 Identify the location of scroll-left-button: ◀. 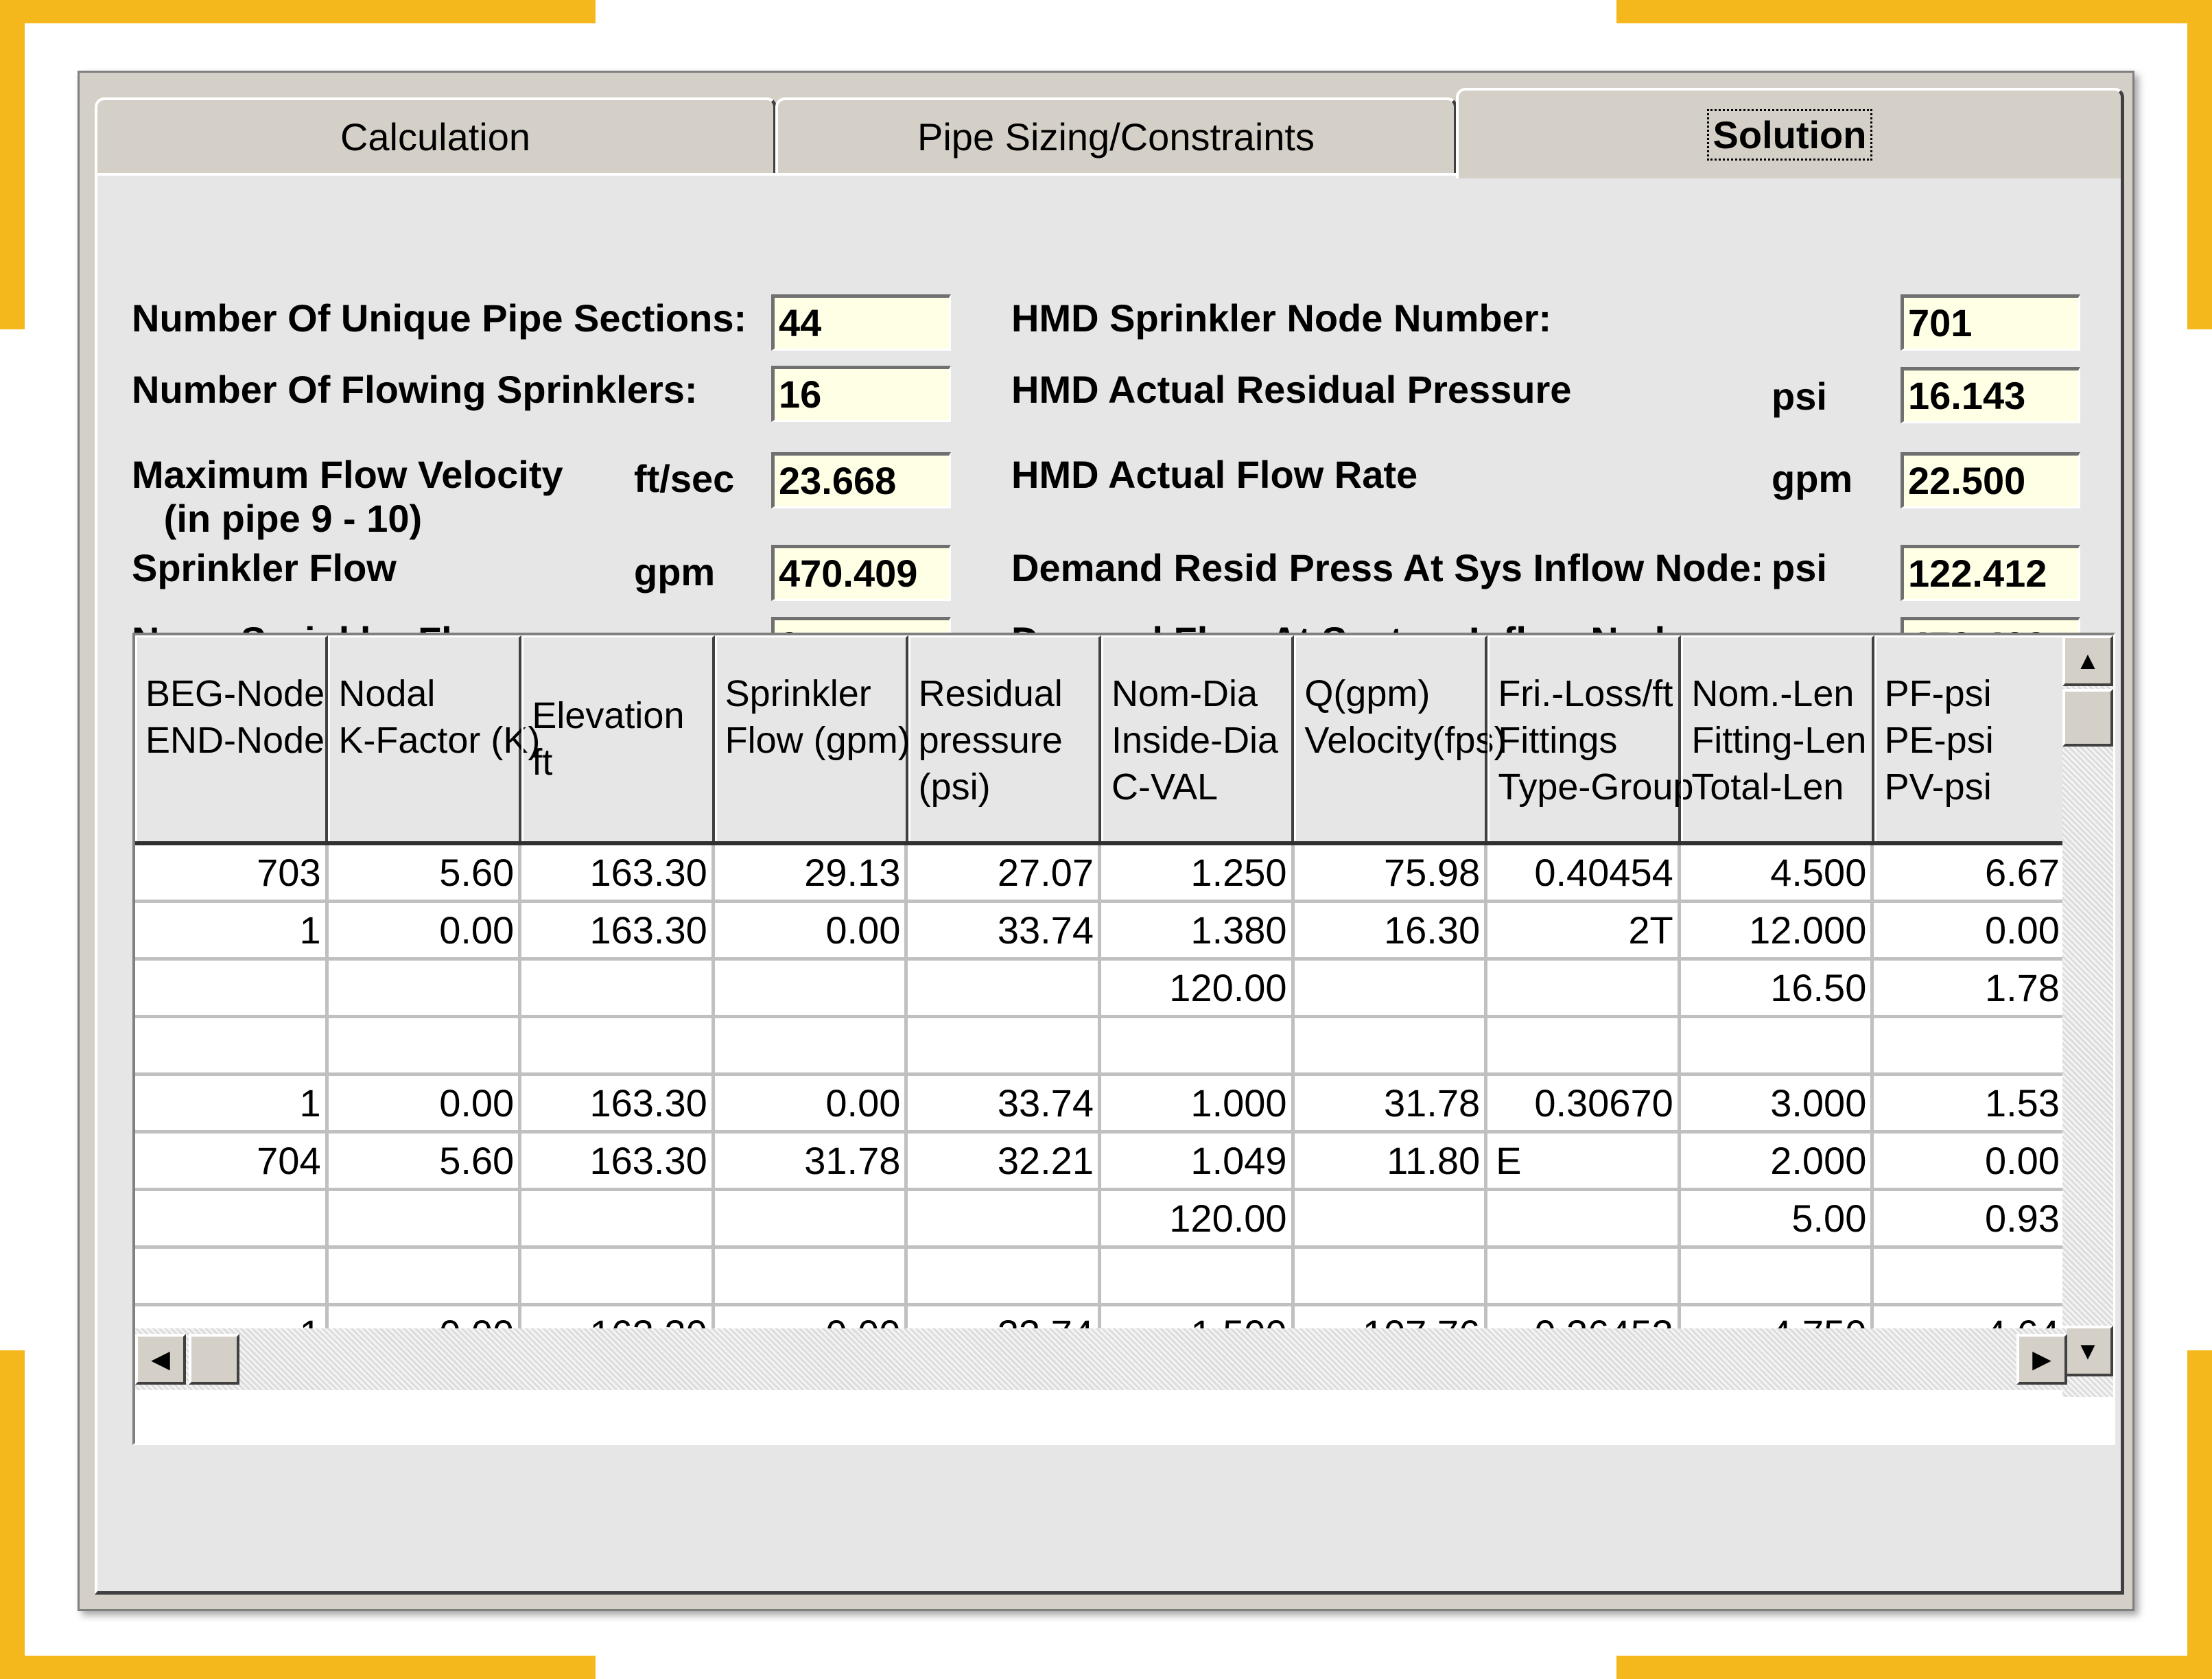
(160, 1359).